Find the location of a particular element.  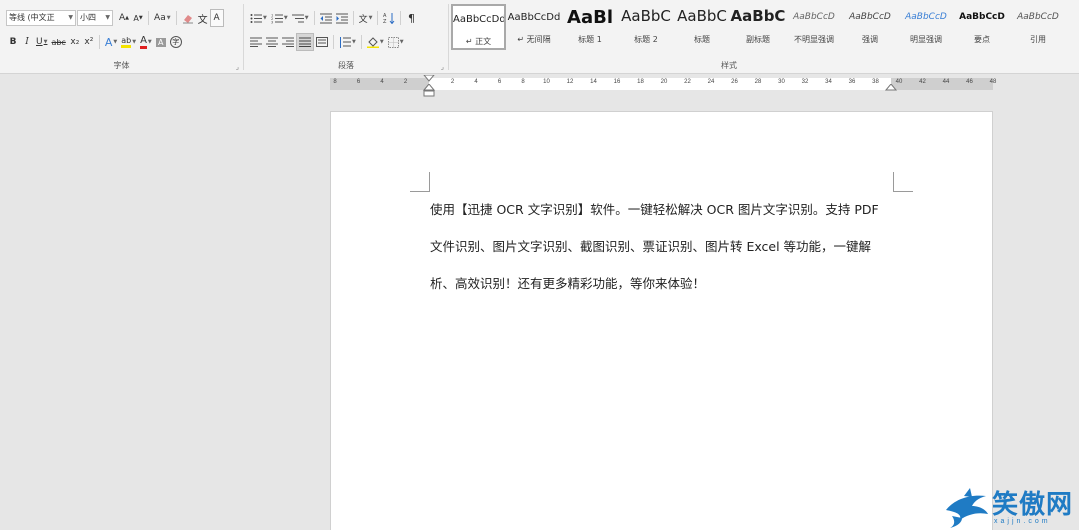

svg-text: Z is located at coordinates (385, 21).